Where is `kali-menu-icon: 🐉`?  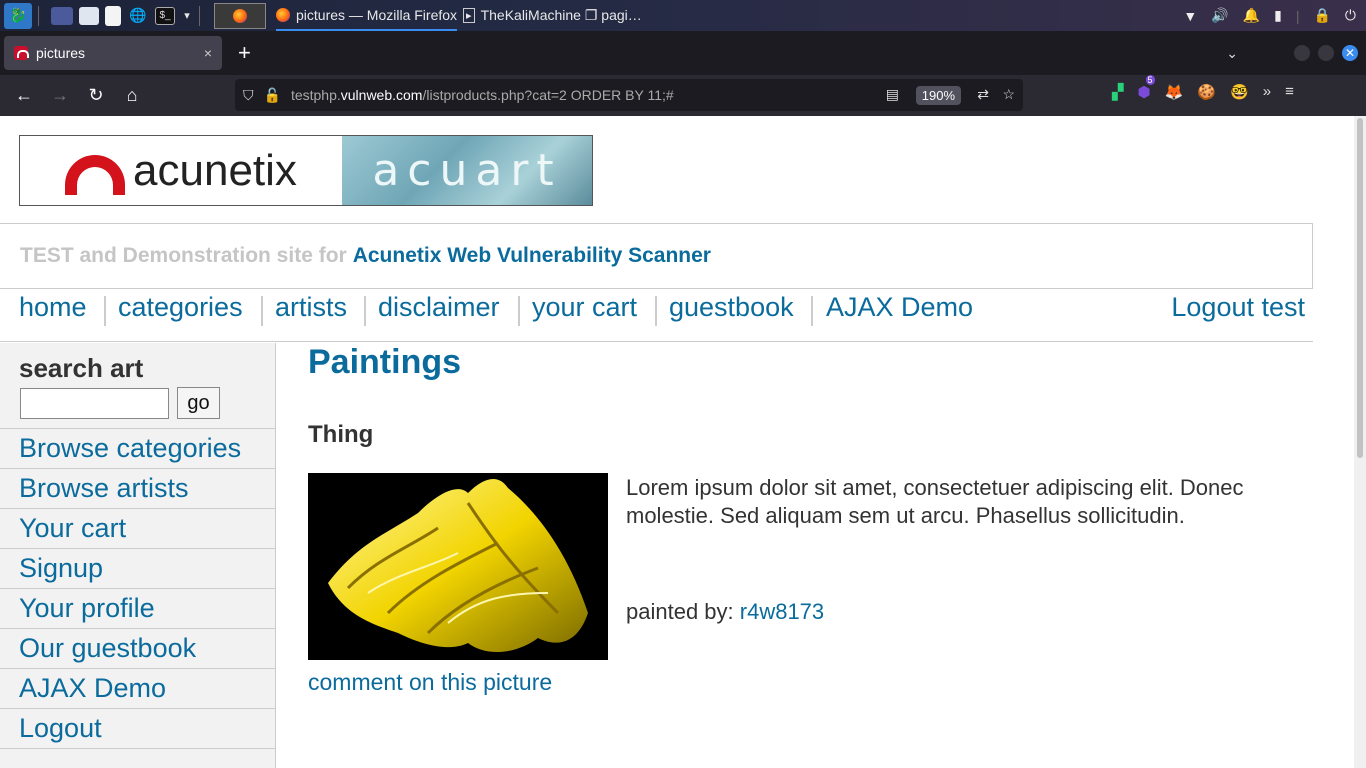 kali-menu-icon: 🐉 is located at coordinates (18, 15).